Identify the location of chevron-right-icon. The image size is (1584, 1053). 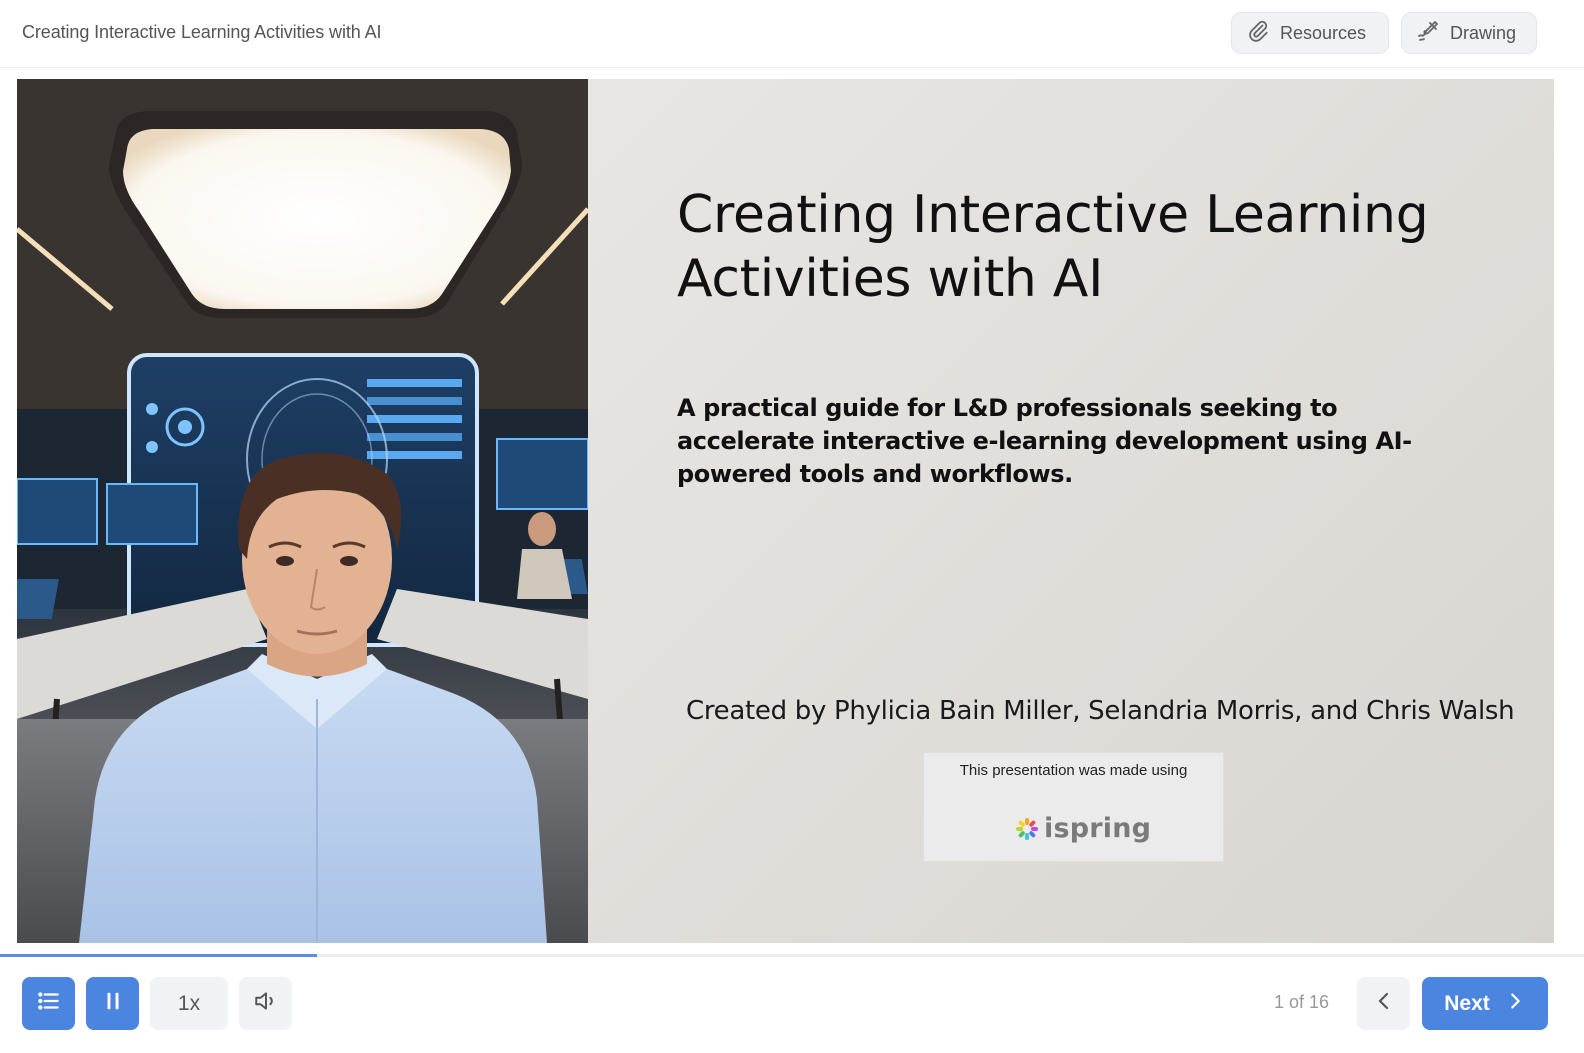
(1515, 1004).